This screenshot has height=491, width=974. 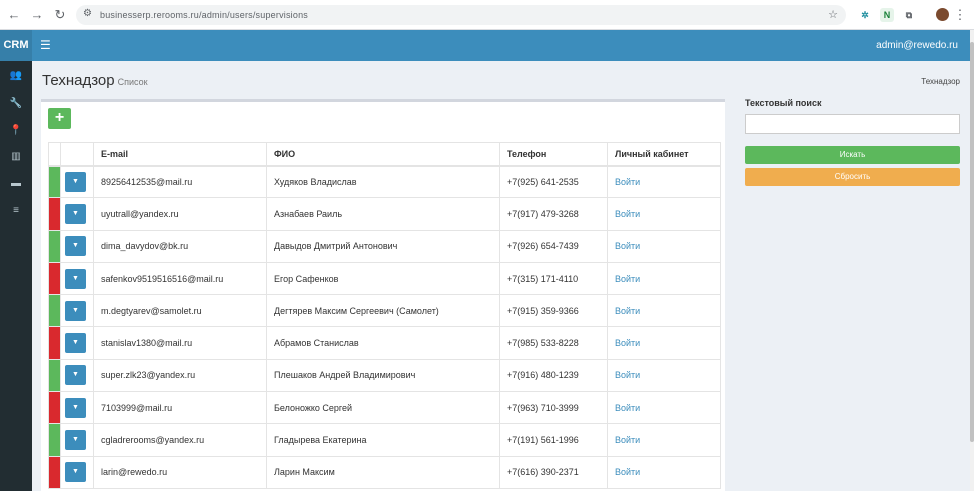 What do you see at coordinates (16, 104) in the screenshot?
I see `wrench-icon: 🔧` at bounding box center [16, 104].